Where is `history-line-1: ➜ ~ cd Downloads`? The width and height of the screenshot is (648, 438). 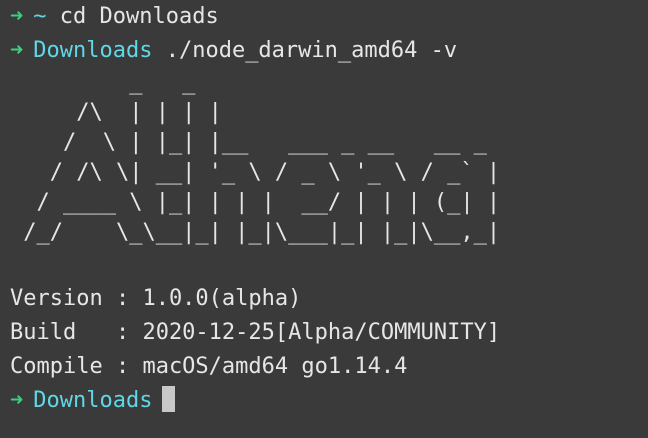
history-line-1: ➜ ~ cd Downloads is located at coordinates (329, 17).